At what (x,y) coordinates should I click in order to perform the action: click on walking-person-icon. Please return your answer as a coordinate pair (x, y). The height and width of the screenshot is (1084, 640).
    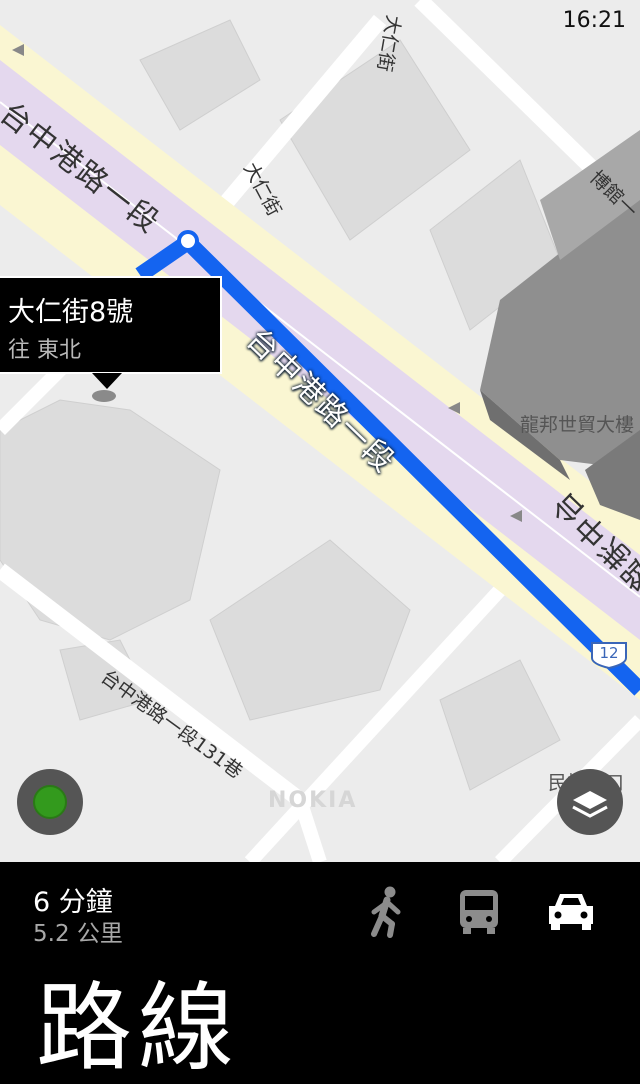
    Looking at the image, I should click on (386, 912).